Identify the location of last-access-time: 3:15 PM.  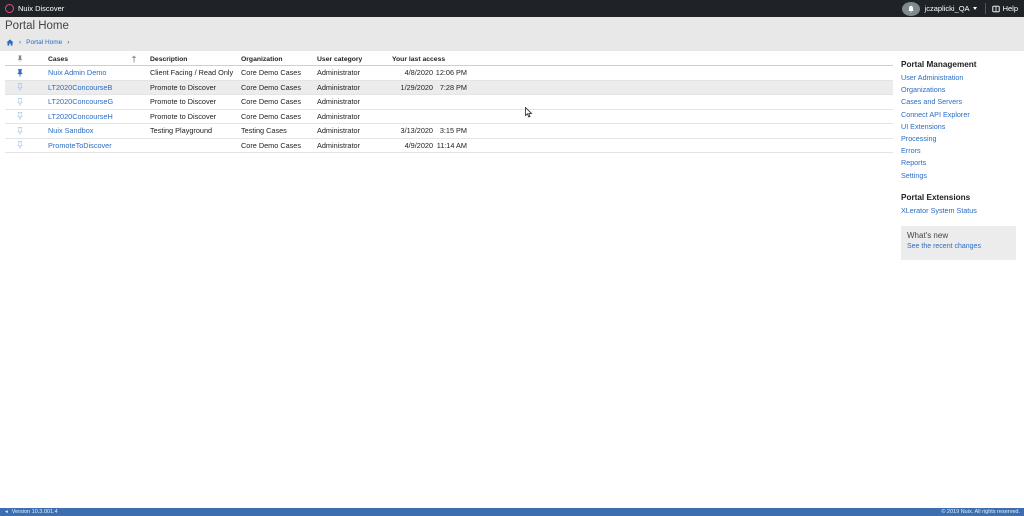
(453, 131).